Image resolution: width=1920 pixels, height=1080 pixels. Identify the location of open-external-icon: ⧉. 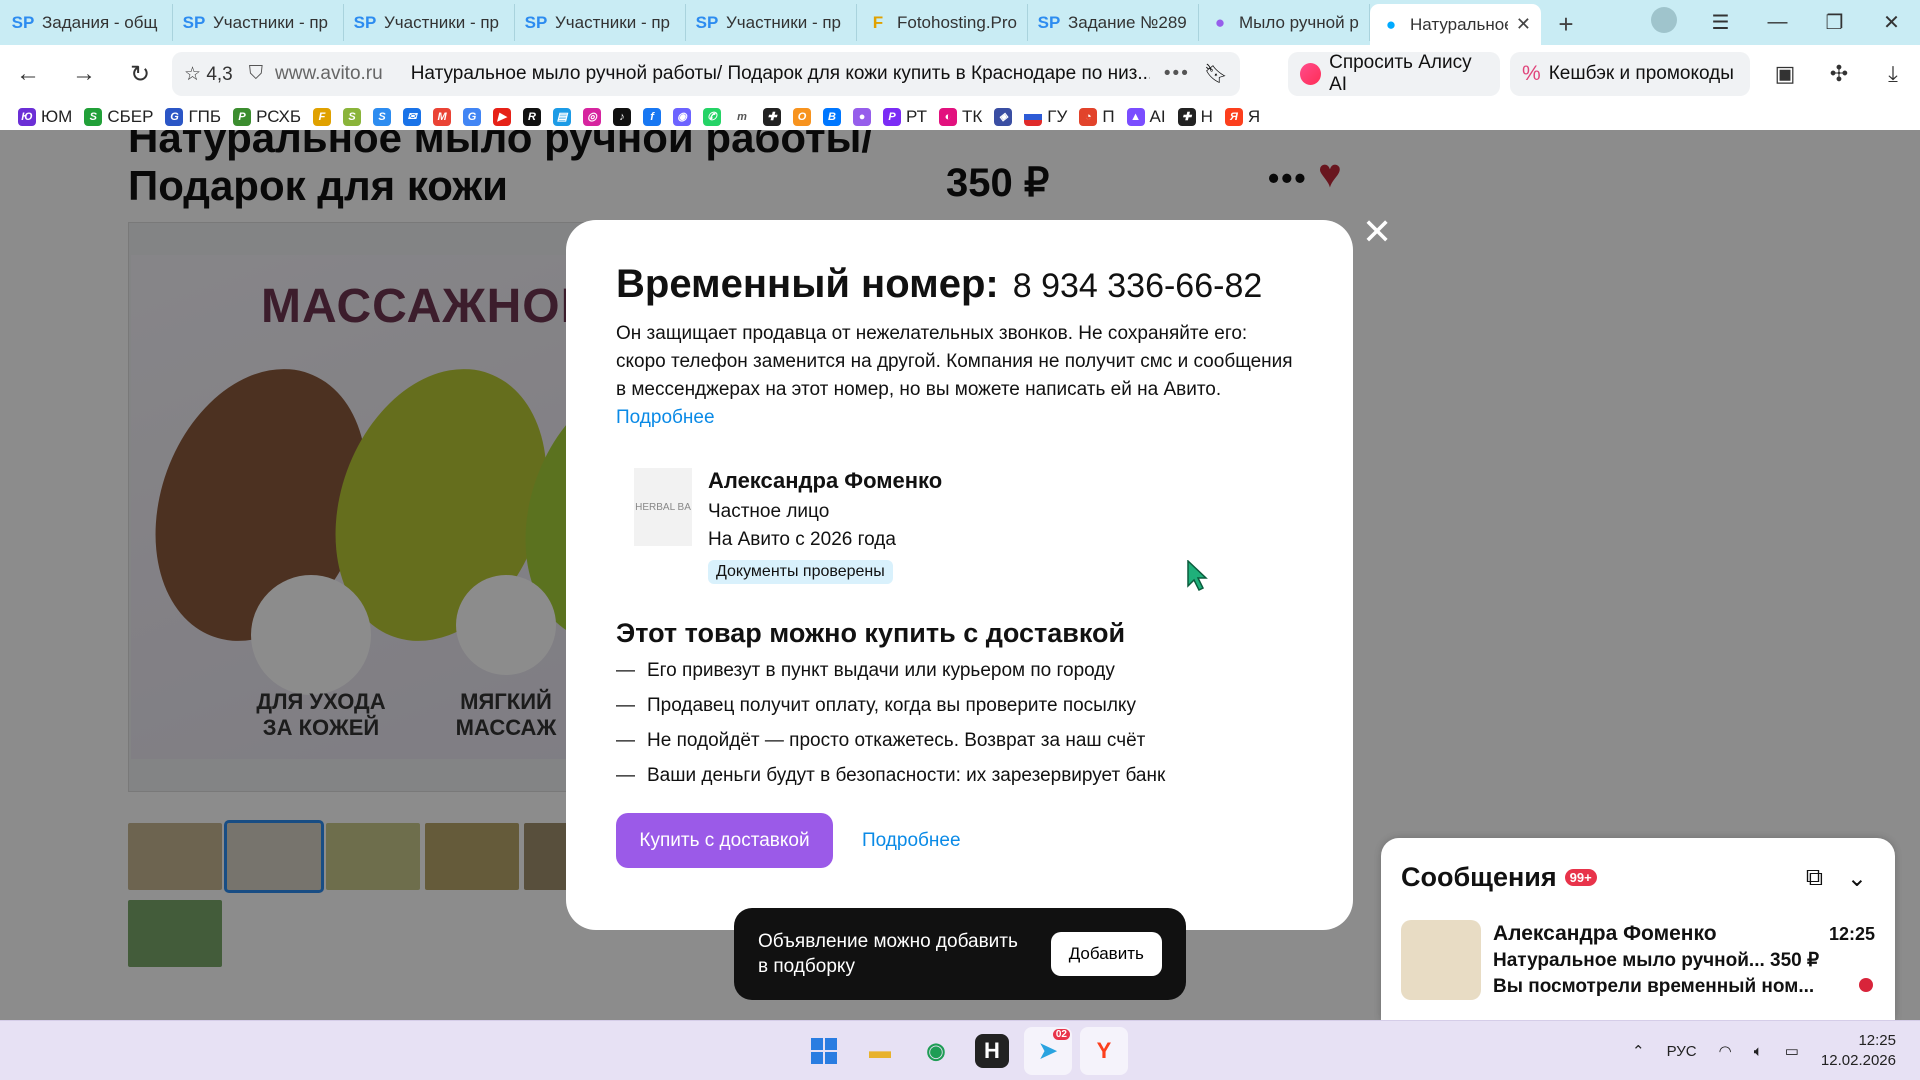
(1814, 878).